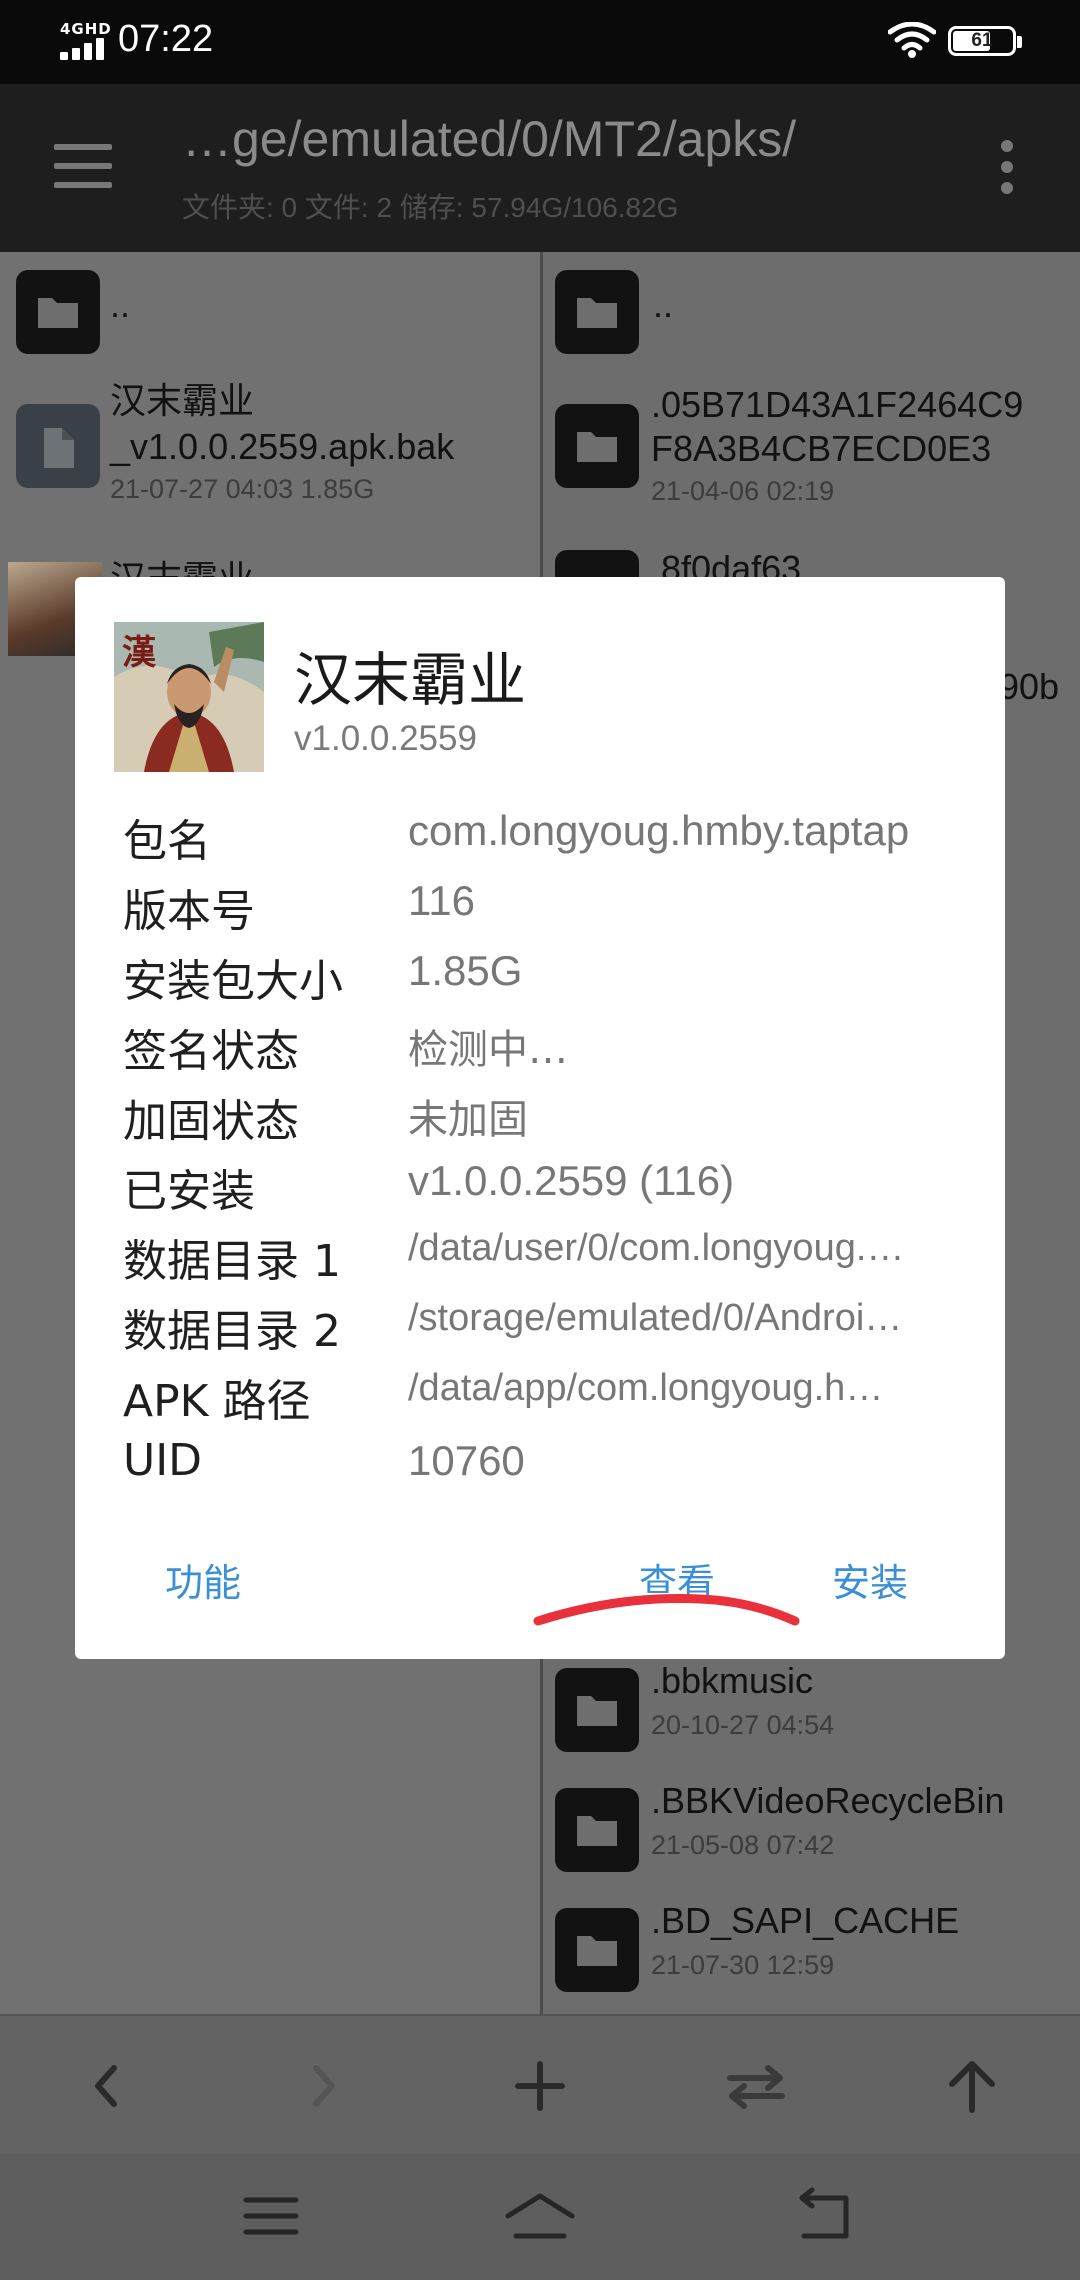 The image size is (1080, 2280). I want to click on info-label: APK 路径, so click(217, 1401).